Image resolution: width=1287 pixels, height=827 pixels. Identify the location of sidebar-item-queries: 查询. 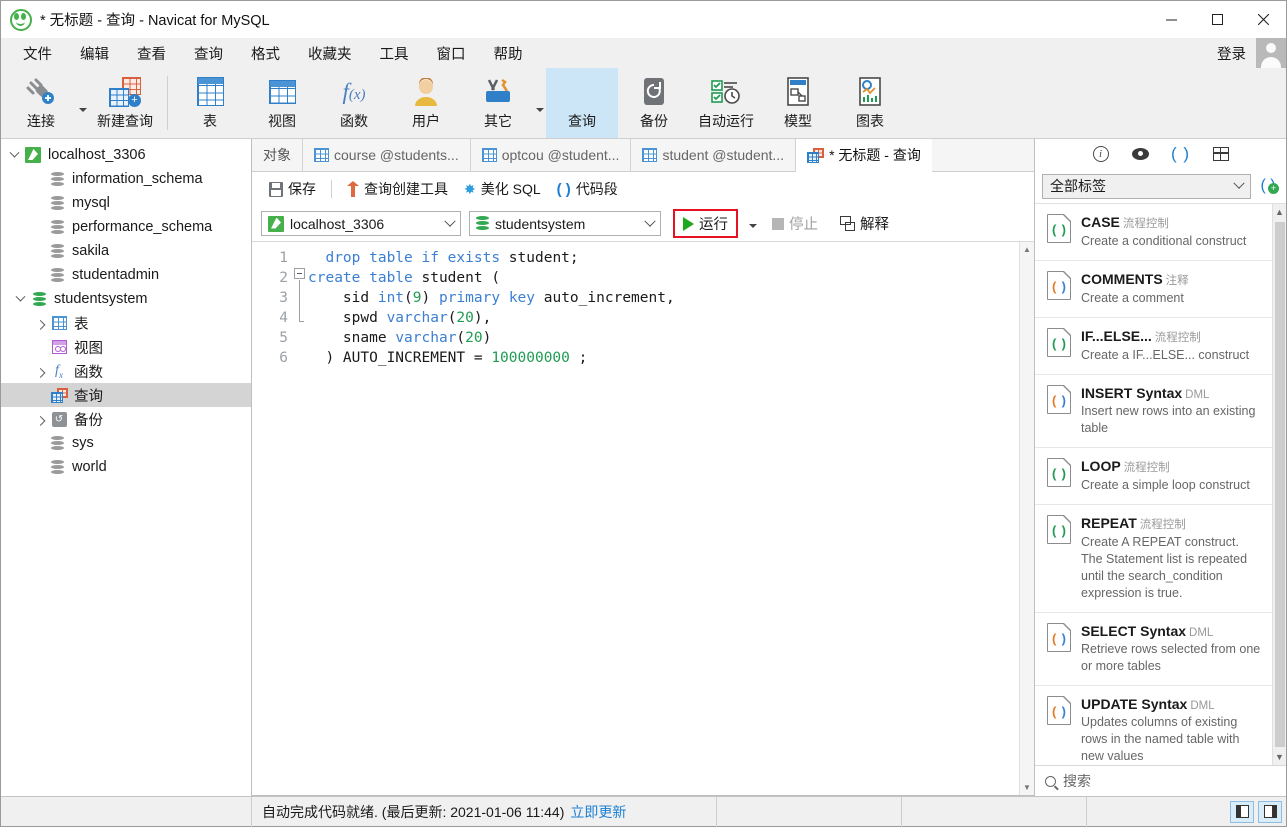
(126, 395).